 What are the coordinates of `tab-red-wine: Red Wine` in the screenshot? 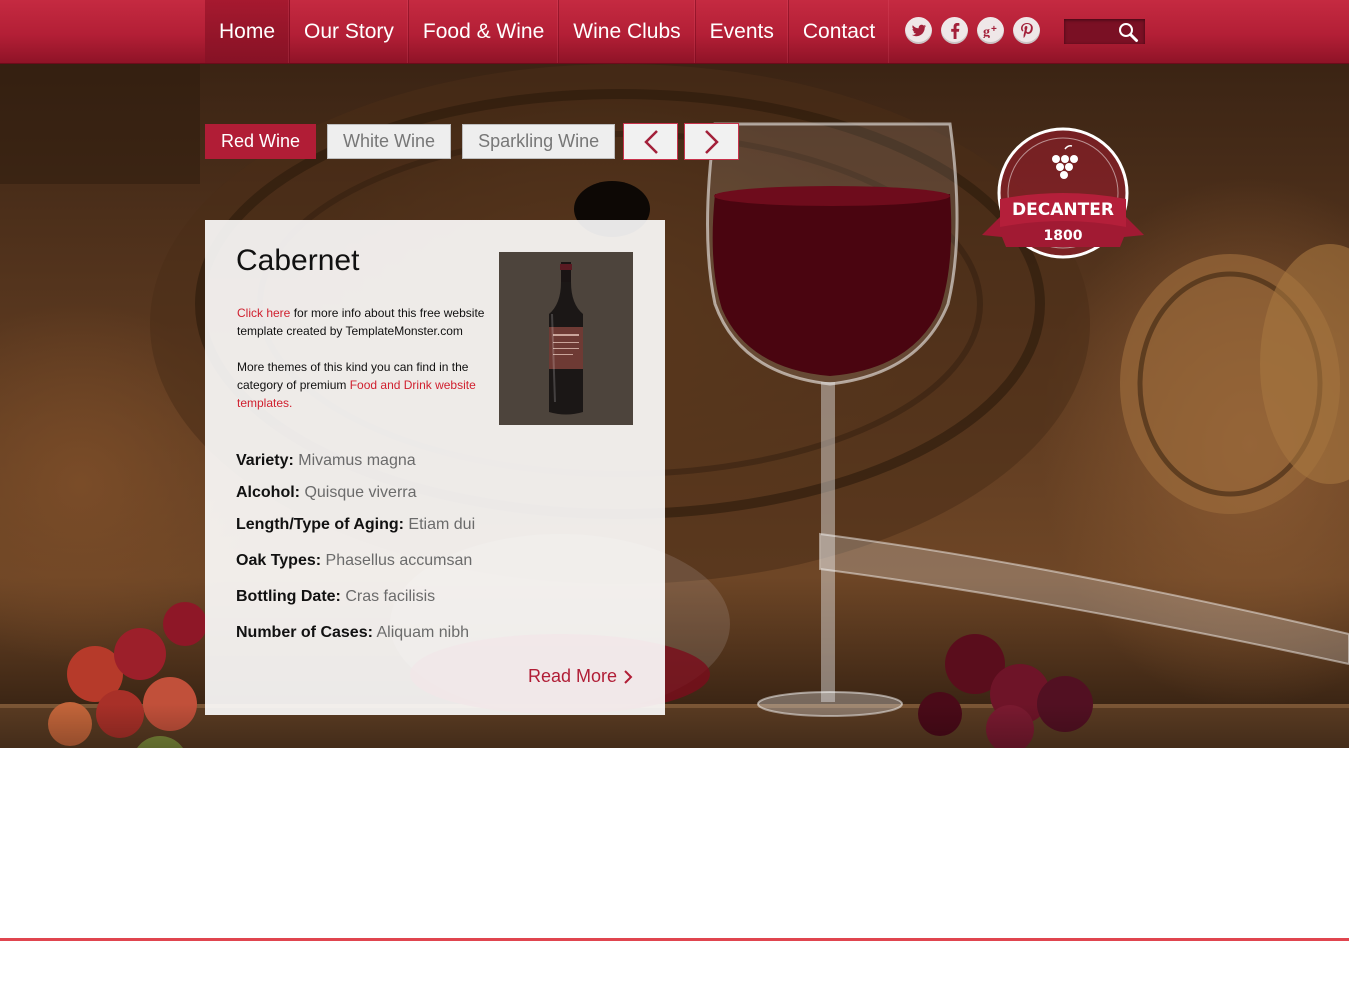 It's located at (261, 141).